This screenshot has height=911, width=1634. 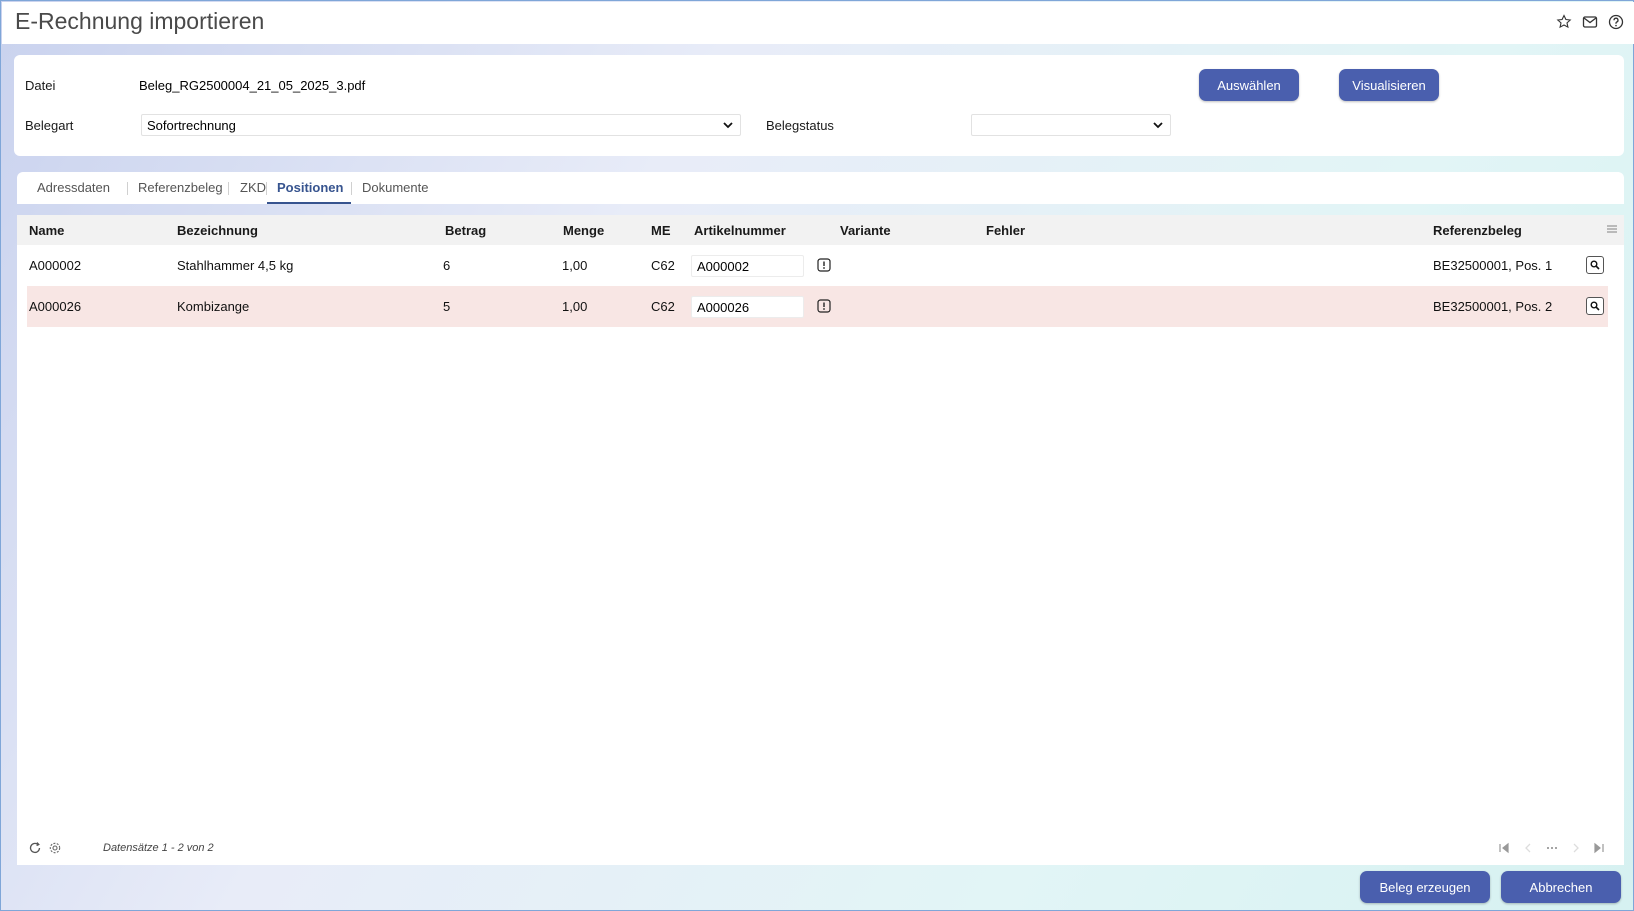 I want to click on title-bar: E-Rechnung importieren, so click(x=818, y=23).